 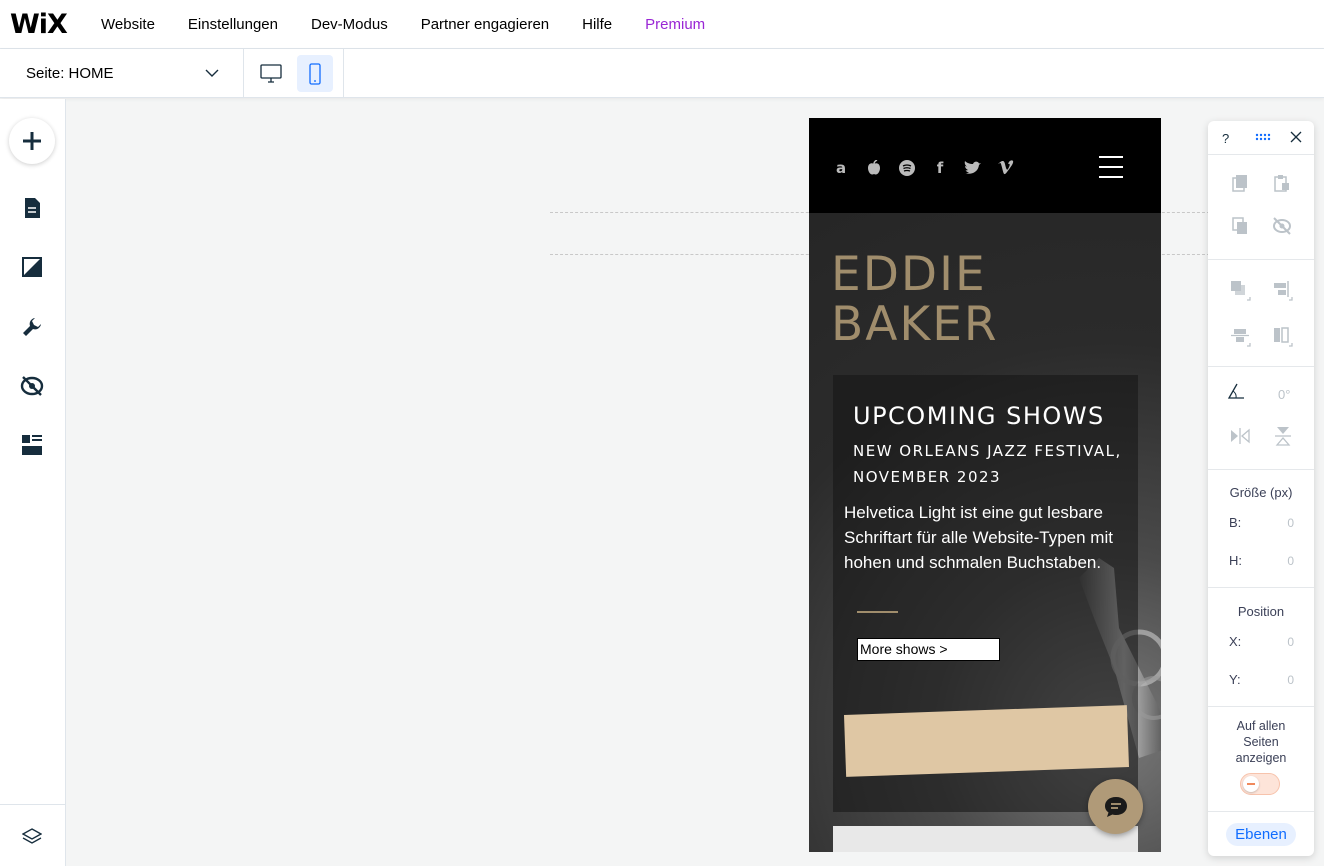 I want to click on shows-title: UPCOMING SHOWS, so click(x=979, y=416).